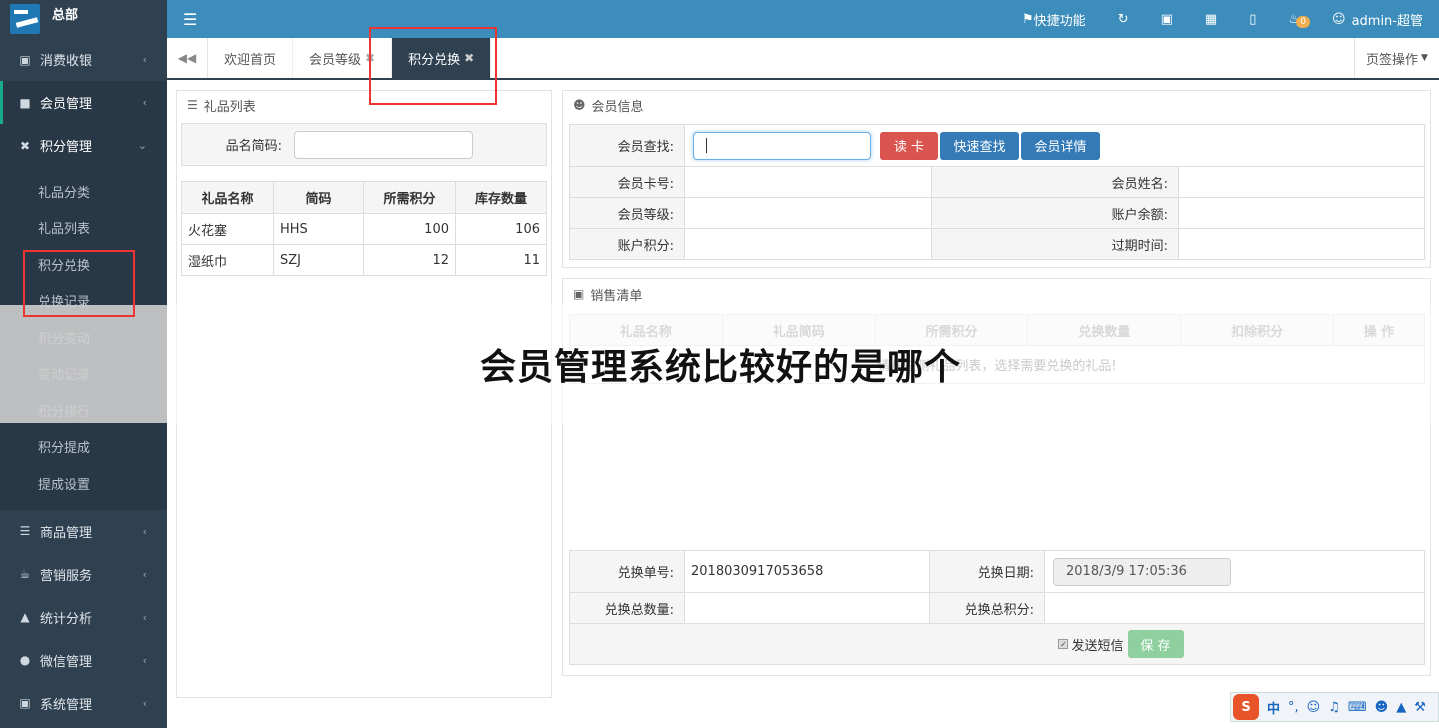  What do you see at coordinates (83, 191) in the screenshot?
I see `sub-item-gift-category: 礼品分类` at bounding box center [83, 191].